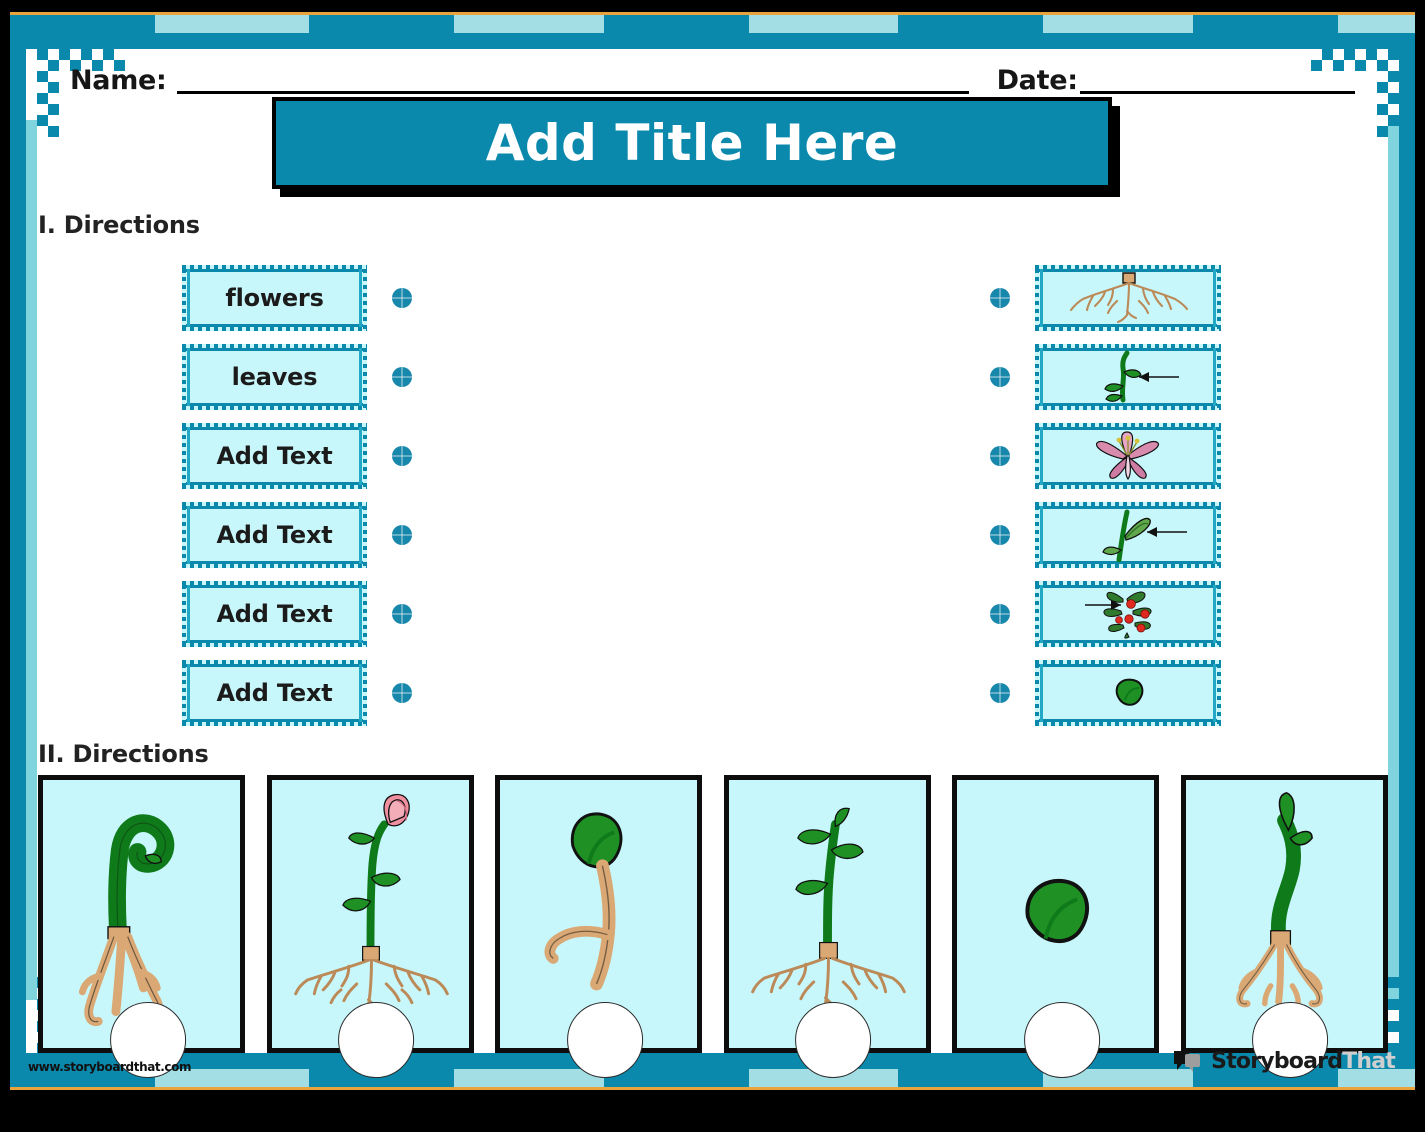 Image resolution: width=1425 pixels, height=1132 pixels. I want to click on matching-row-left: leaves, so click(297, 376).